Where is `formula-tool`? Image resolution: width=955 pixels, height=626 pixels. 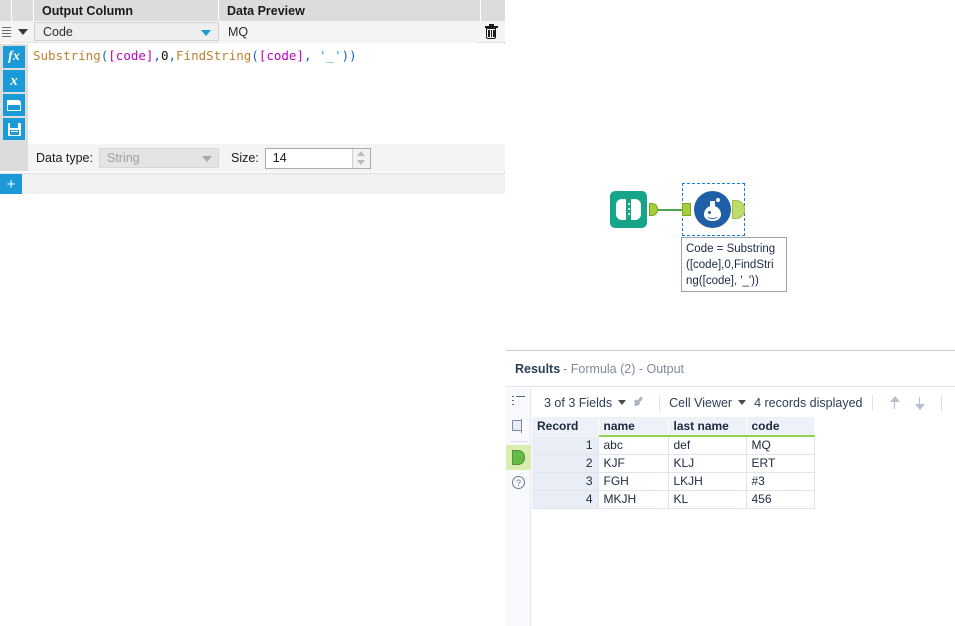 formula-tool is located at coordinates (712, 209).